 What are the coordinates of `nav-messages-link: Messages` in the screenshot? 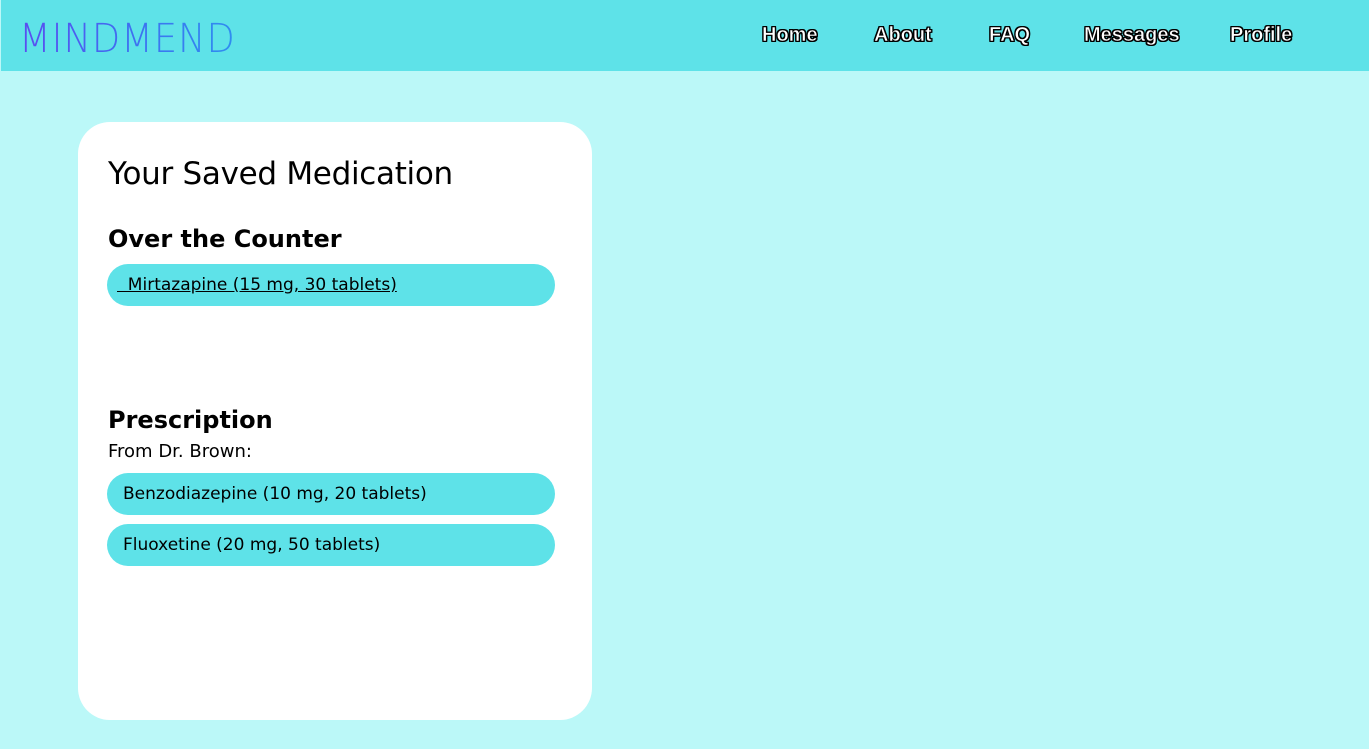 It's located at (1132, 35).